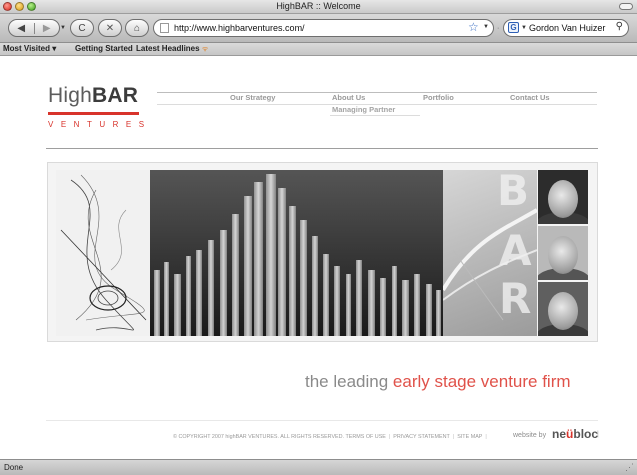 The height and width of the screenshot is (475, 637). What do you see at coordinates (63, 28) in the screenshot?
I see `history-dropdown-icon: ▼` at bounding box center [63, 28].